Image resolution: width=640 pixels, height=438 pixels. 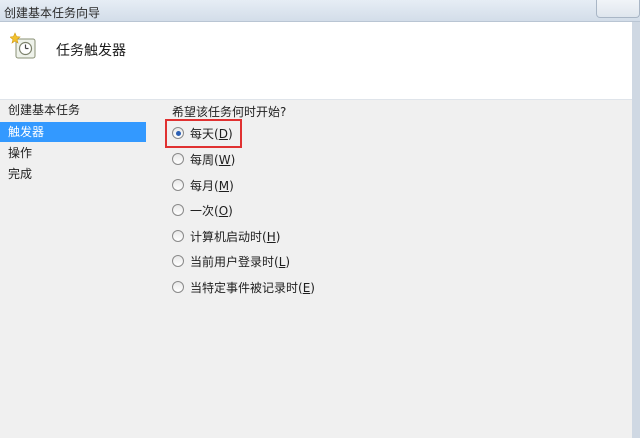 What do you see at coordinates (320, 11) in the screenshot?
I see `title-bar: 创建基本任务向导` at bounding box center [320, 11].